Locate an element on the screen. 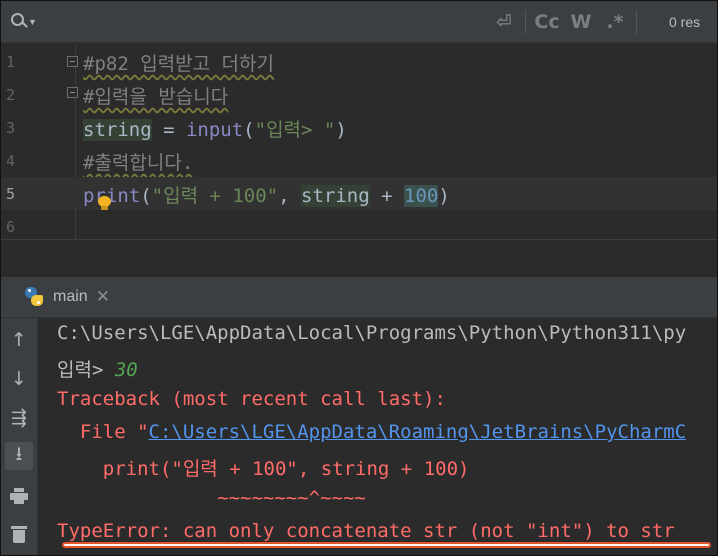 Image resolution: width=718 pixels, height=556 pixels. console-input-line: 입력> 30 is located at coordinates (97, 368).